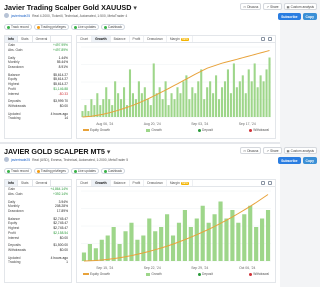 This screenshot has width=320, height=287. I want to click on fullscreen-icon, so click(270, 39).